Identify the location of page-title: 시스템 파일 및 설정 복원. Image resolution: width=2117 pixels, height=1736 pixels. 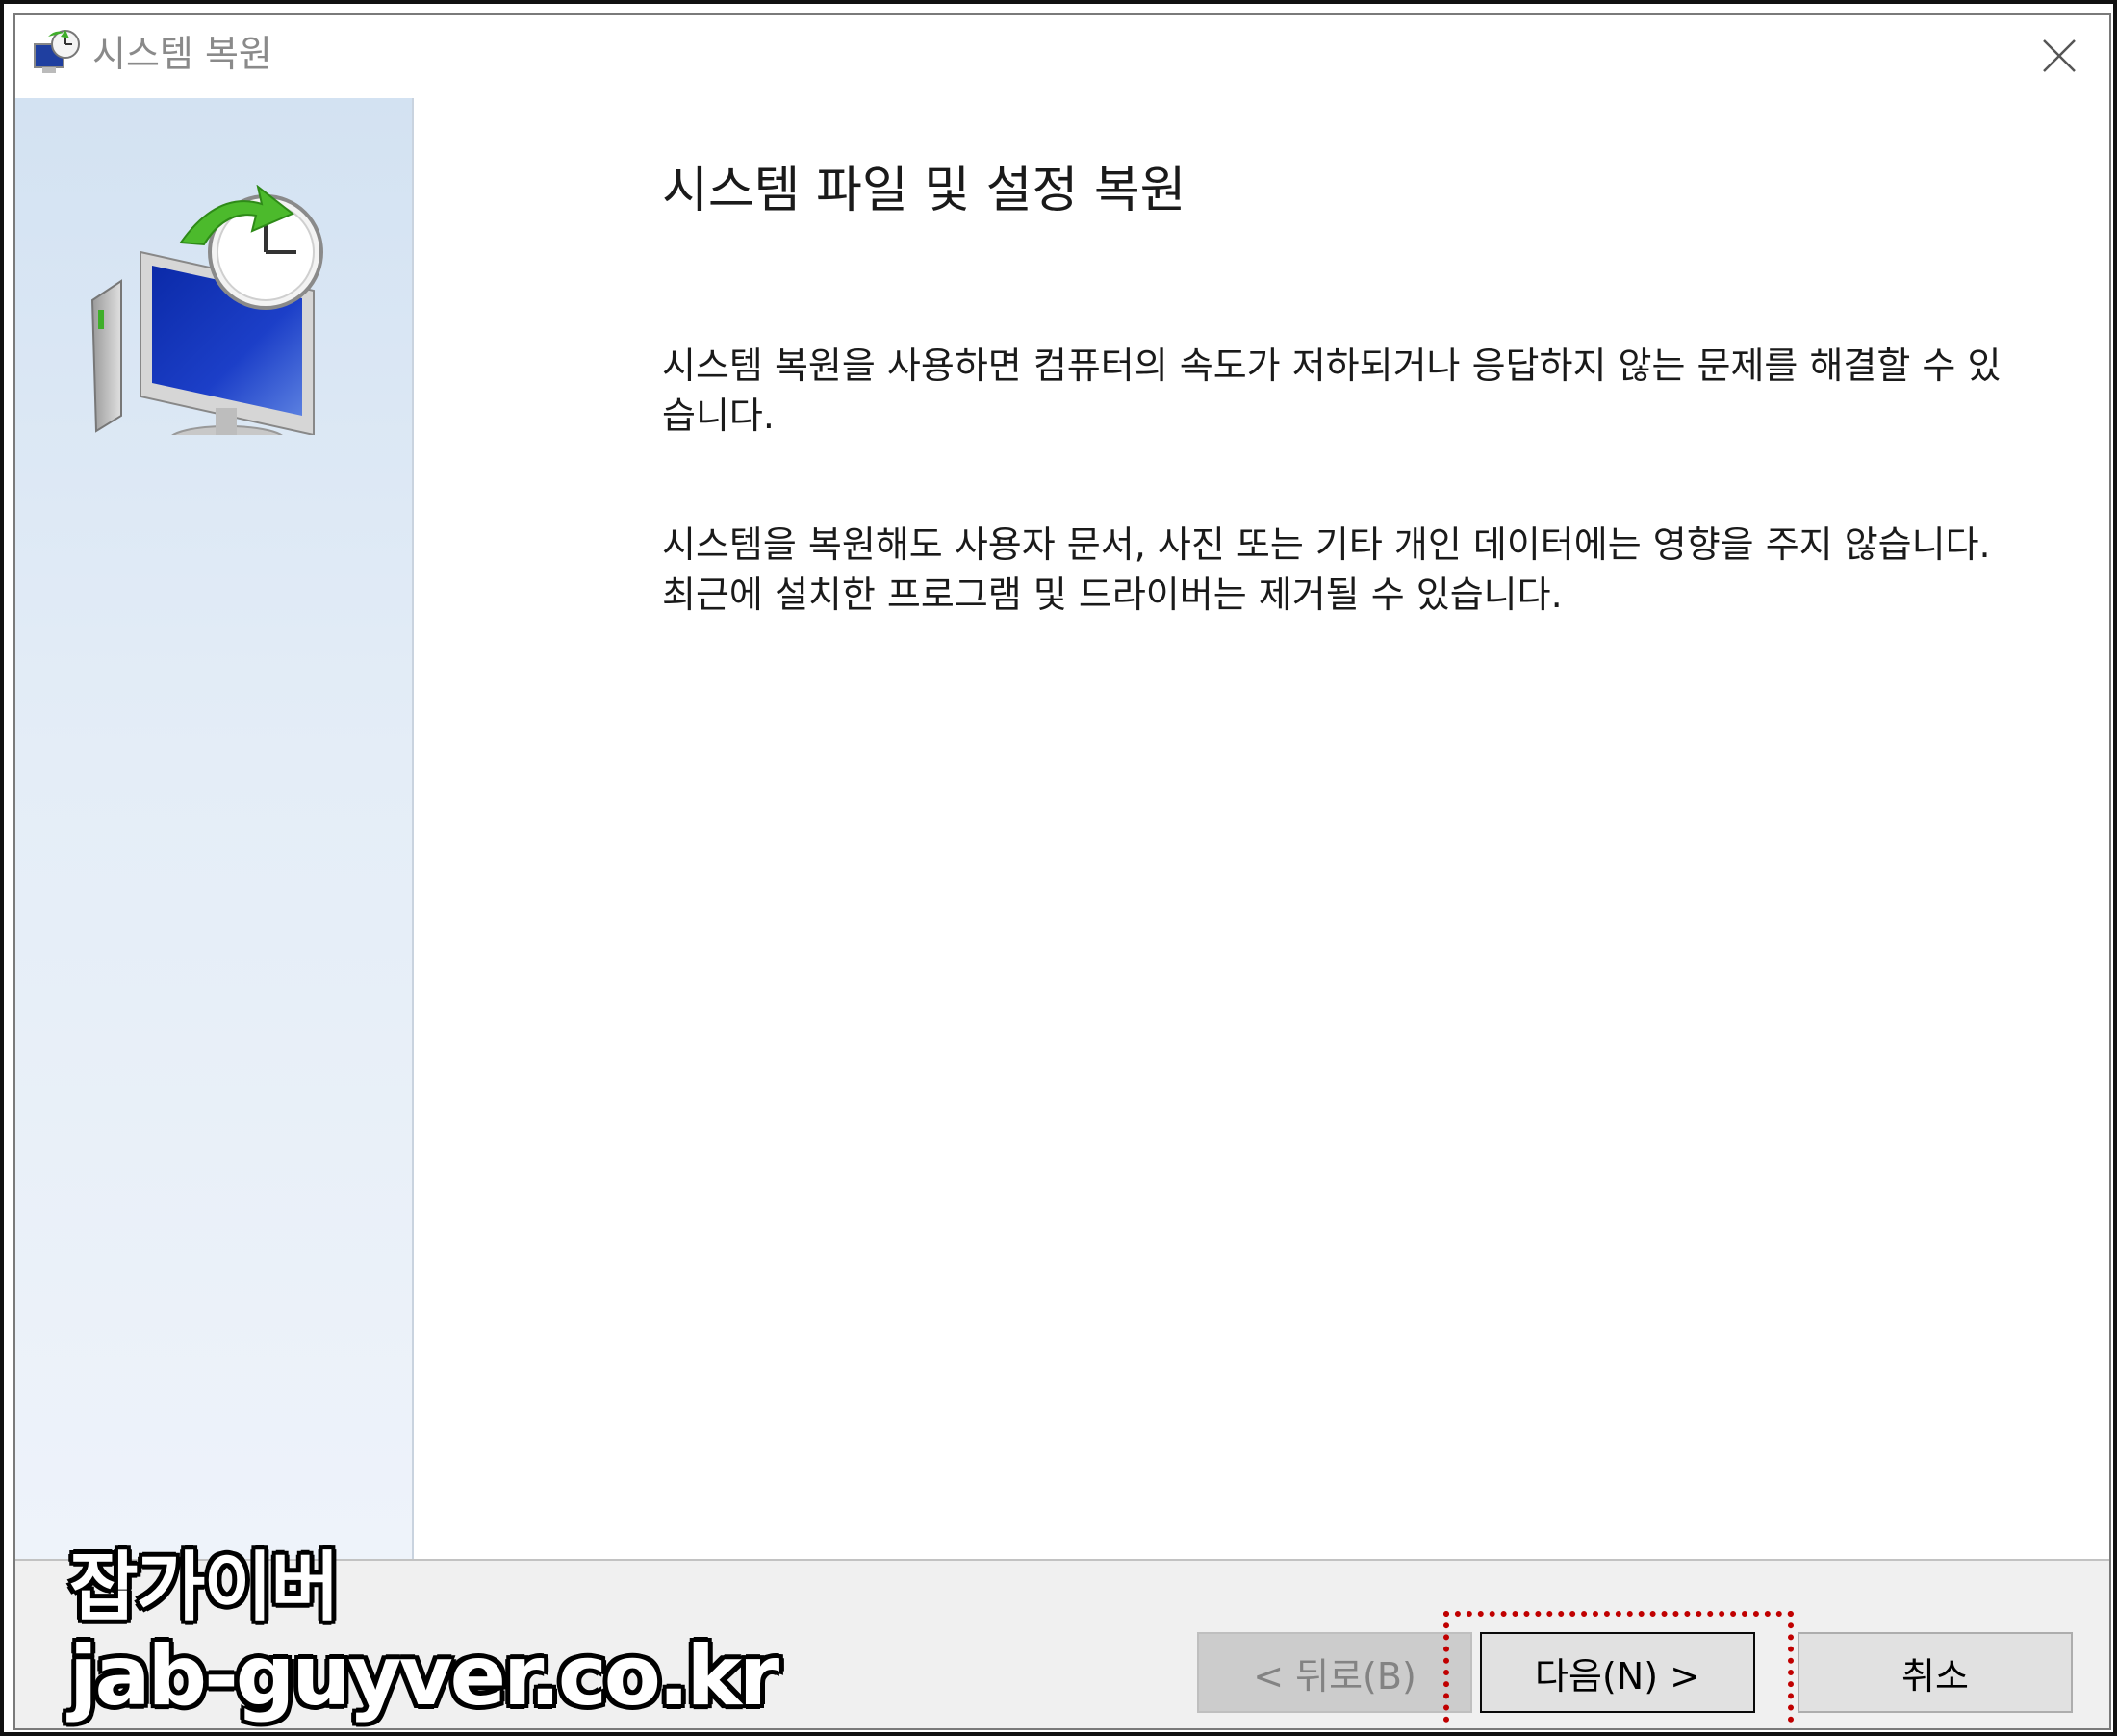
(924, 190).